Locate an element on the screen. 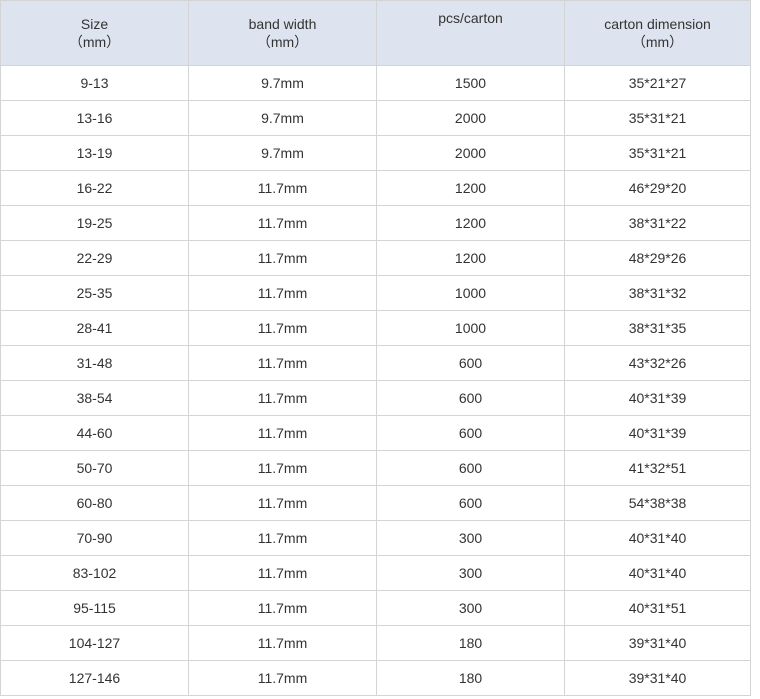 The height and width of the screenshot is (699, 760). cell-size: 83-102 is located at coordinates (94, 573).